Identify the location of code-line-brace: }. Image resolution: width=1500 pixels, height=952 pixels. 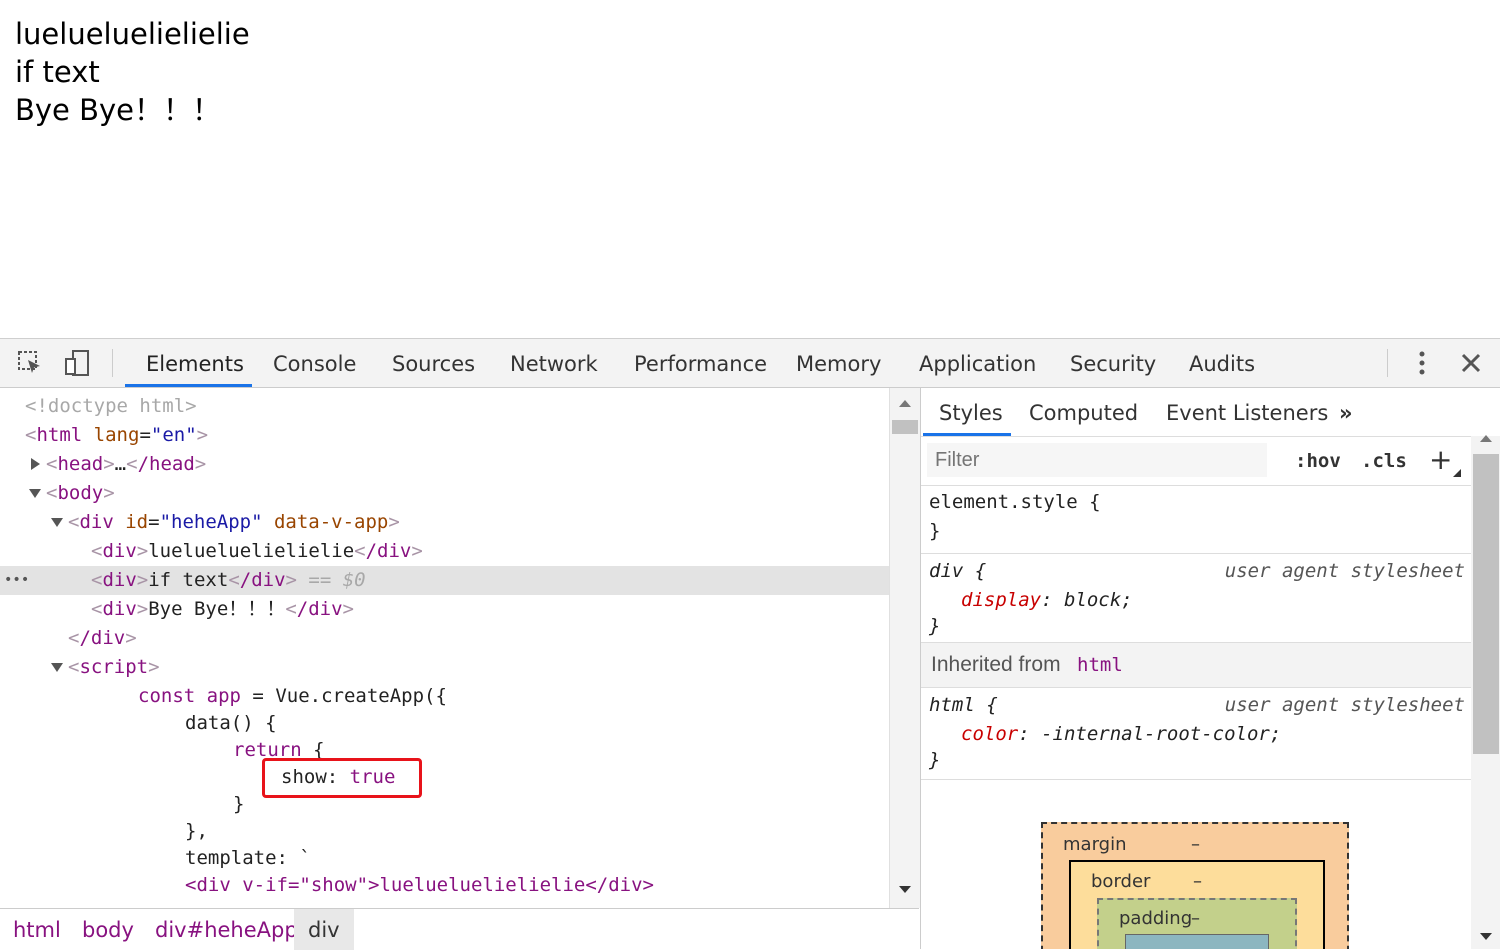
(239, 804).